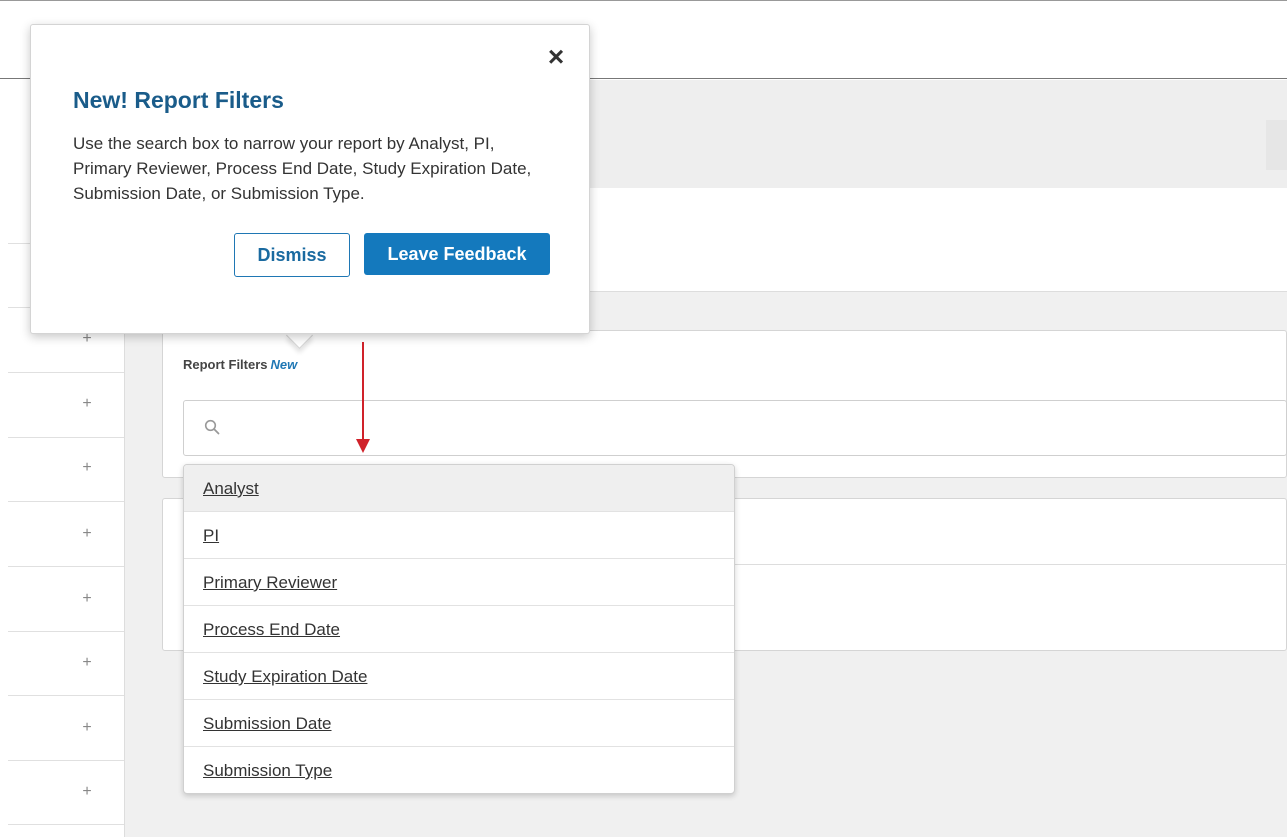 The image size is (1287, 837). I want to click on filter-option-primary-reviewer: Primary Reviewer, so click(459, 582).